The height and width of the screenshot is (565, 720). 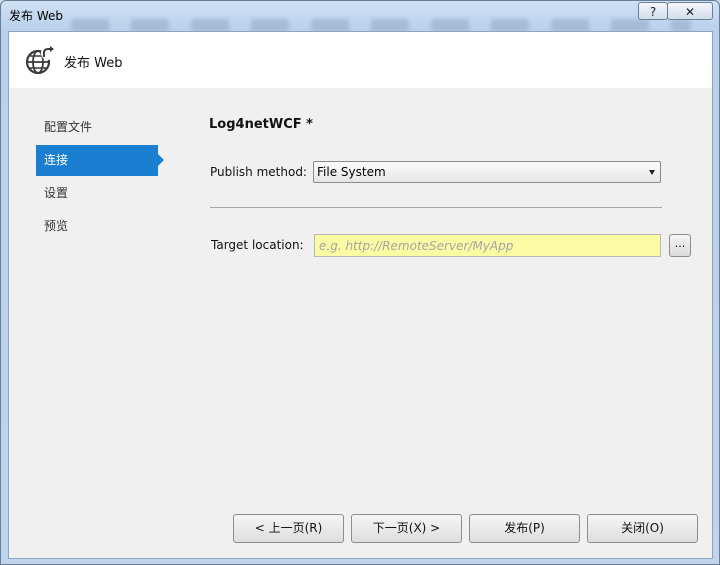 What do you see at coordinates (487, 172) in the screenshot?
I see `publish-method-select: File System` at bounding box center [487, 172].